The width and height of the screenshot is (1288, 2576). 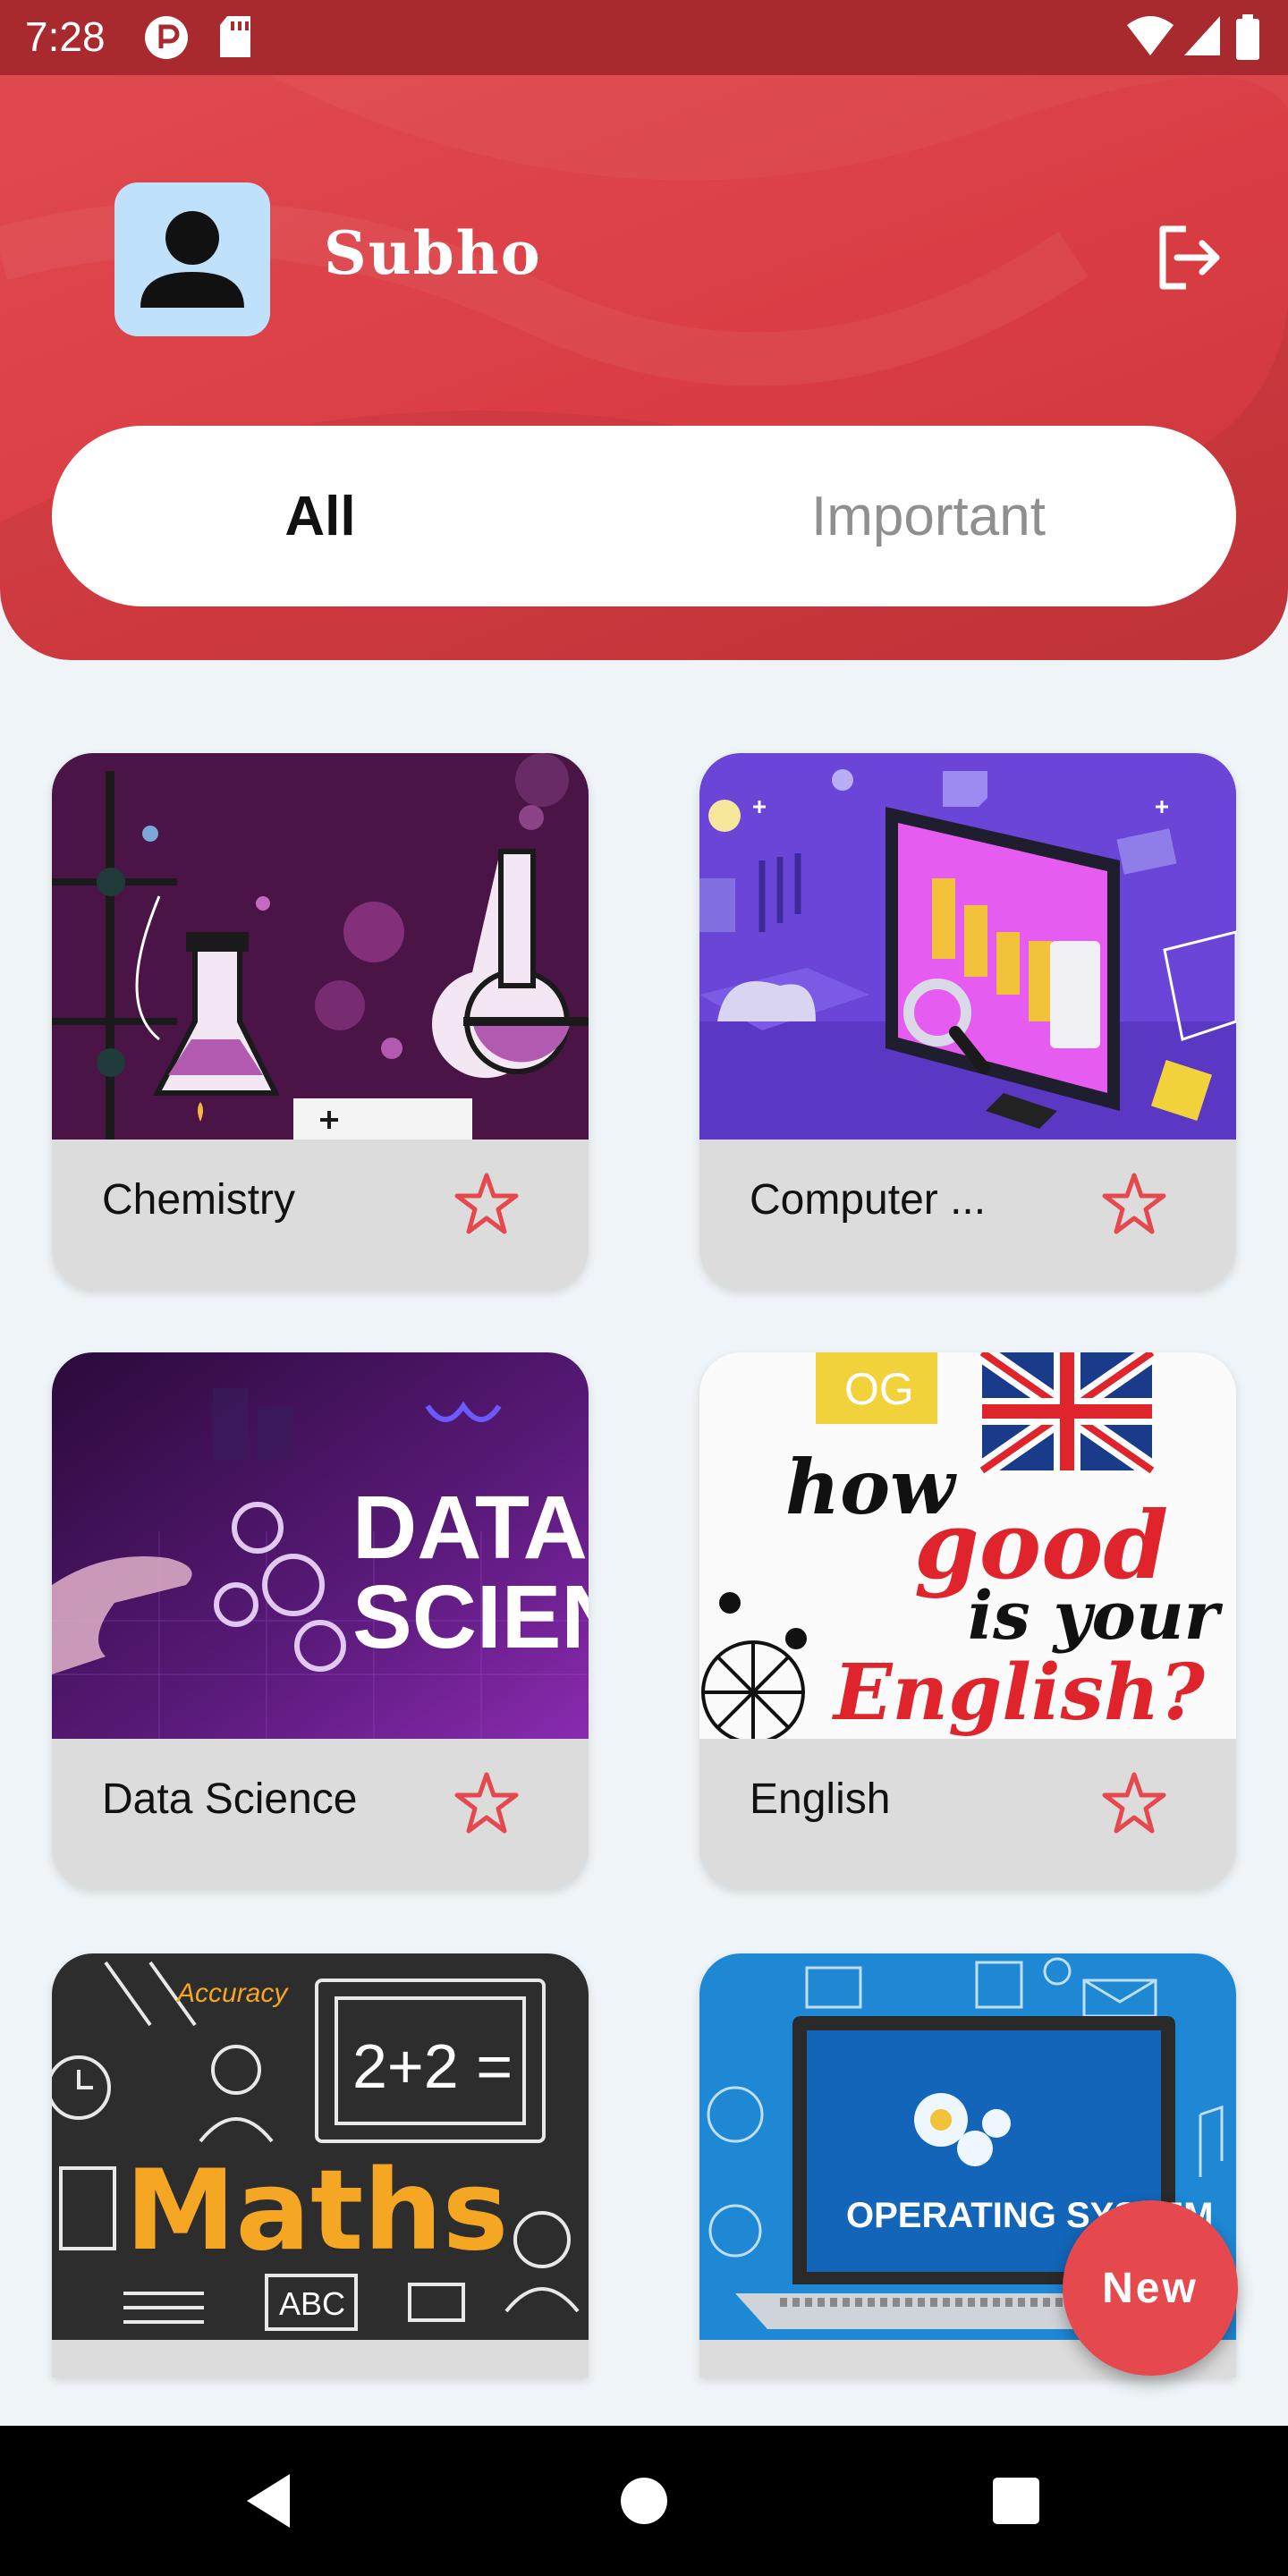 What do you see at coordinates (316, 2211) in the screenshot?
I see `maths-word: Maths` at bounding box center [316, 2211].